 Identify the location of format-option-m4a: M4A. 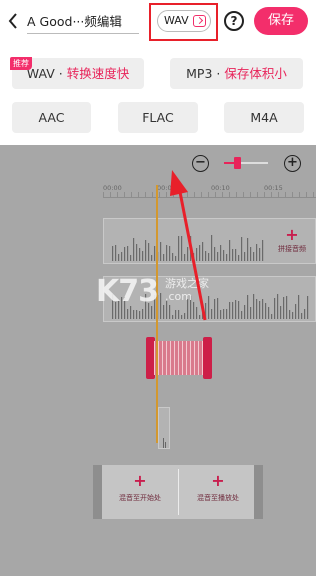
(264, 117).